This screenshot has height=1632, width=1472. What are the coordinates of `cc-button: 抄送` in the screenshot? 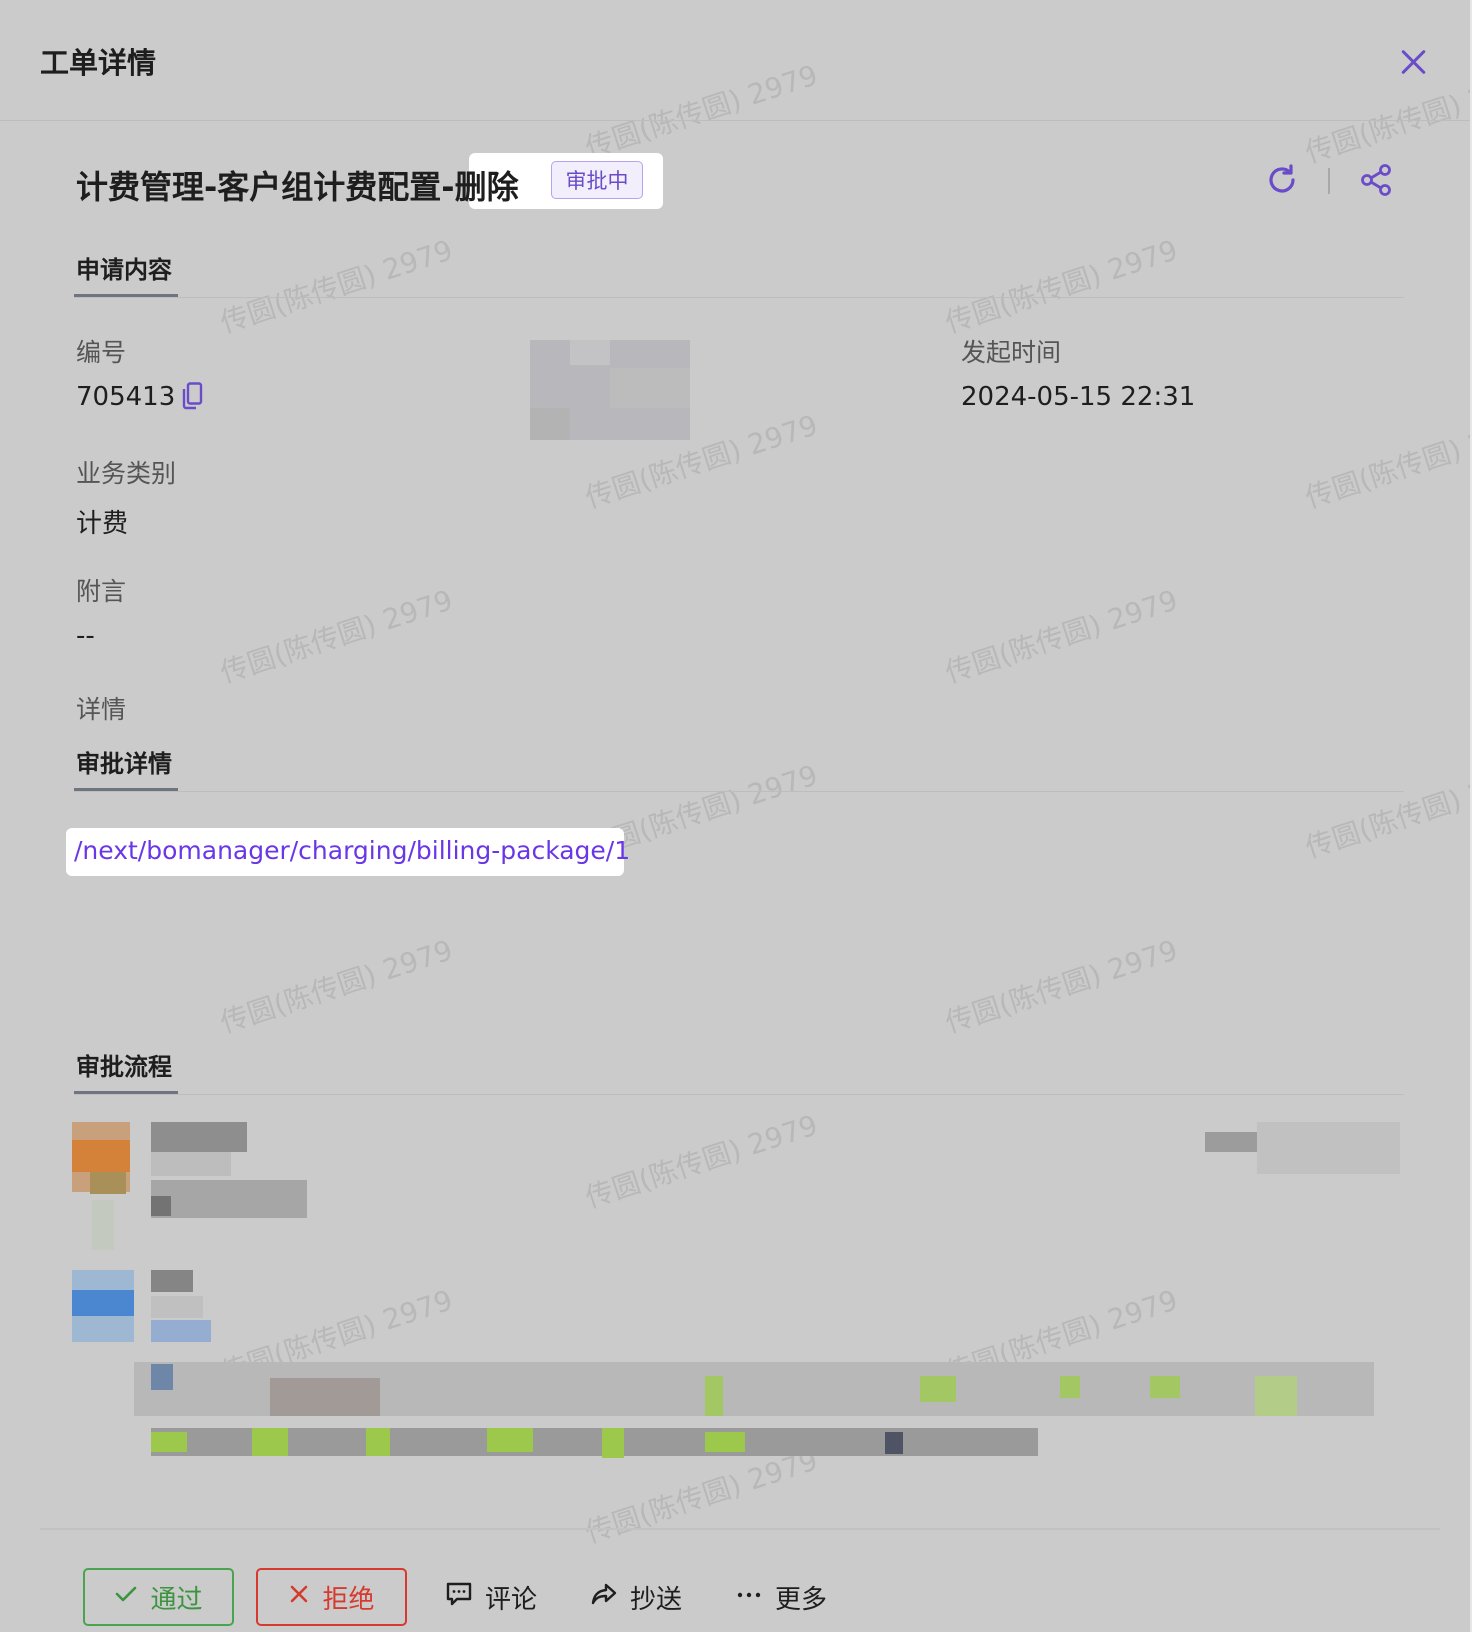 It's located at (636, 1597).